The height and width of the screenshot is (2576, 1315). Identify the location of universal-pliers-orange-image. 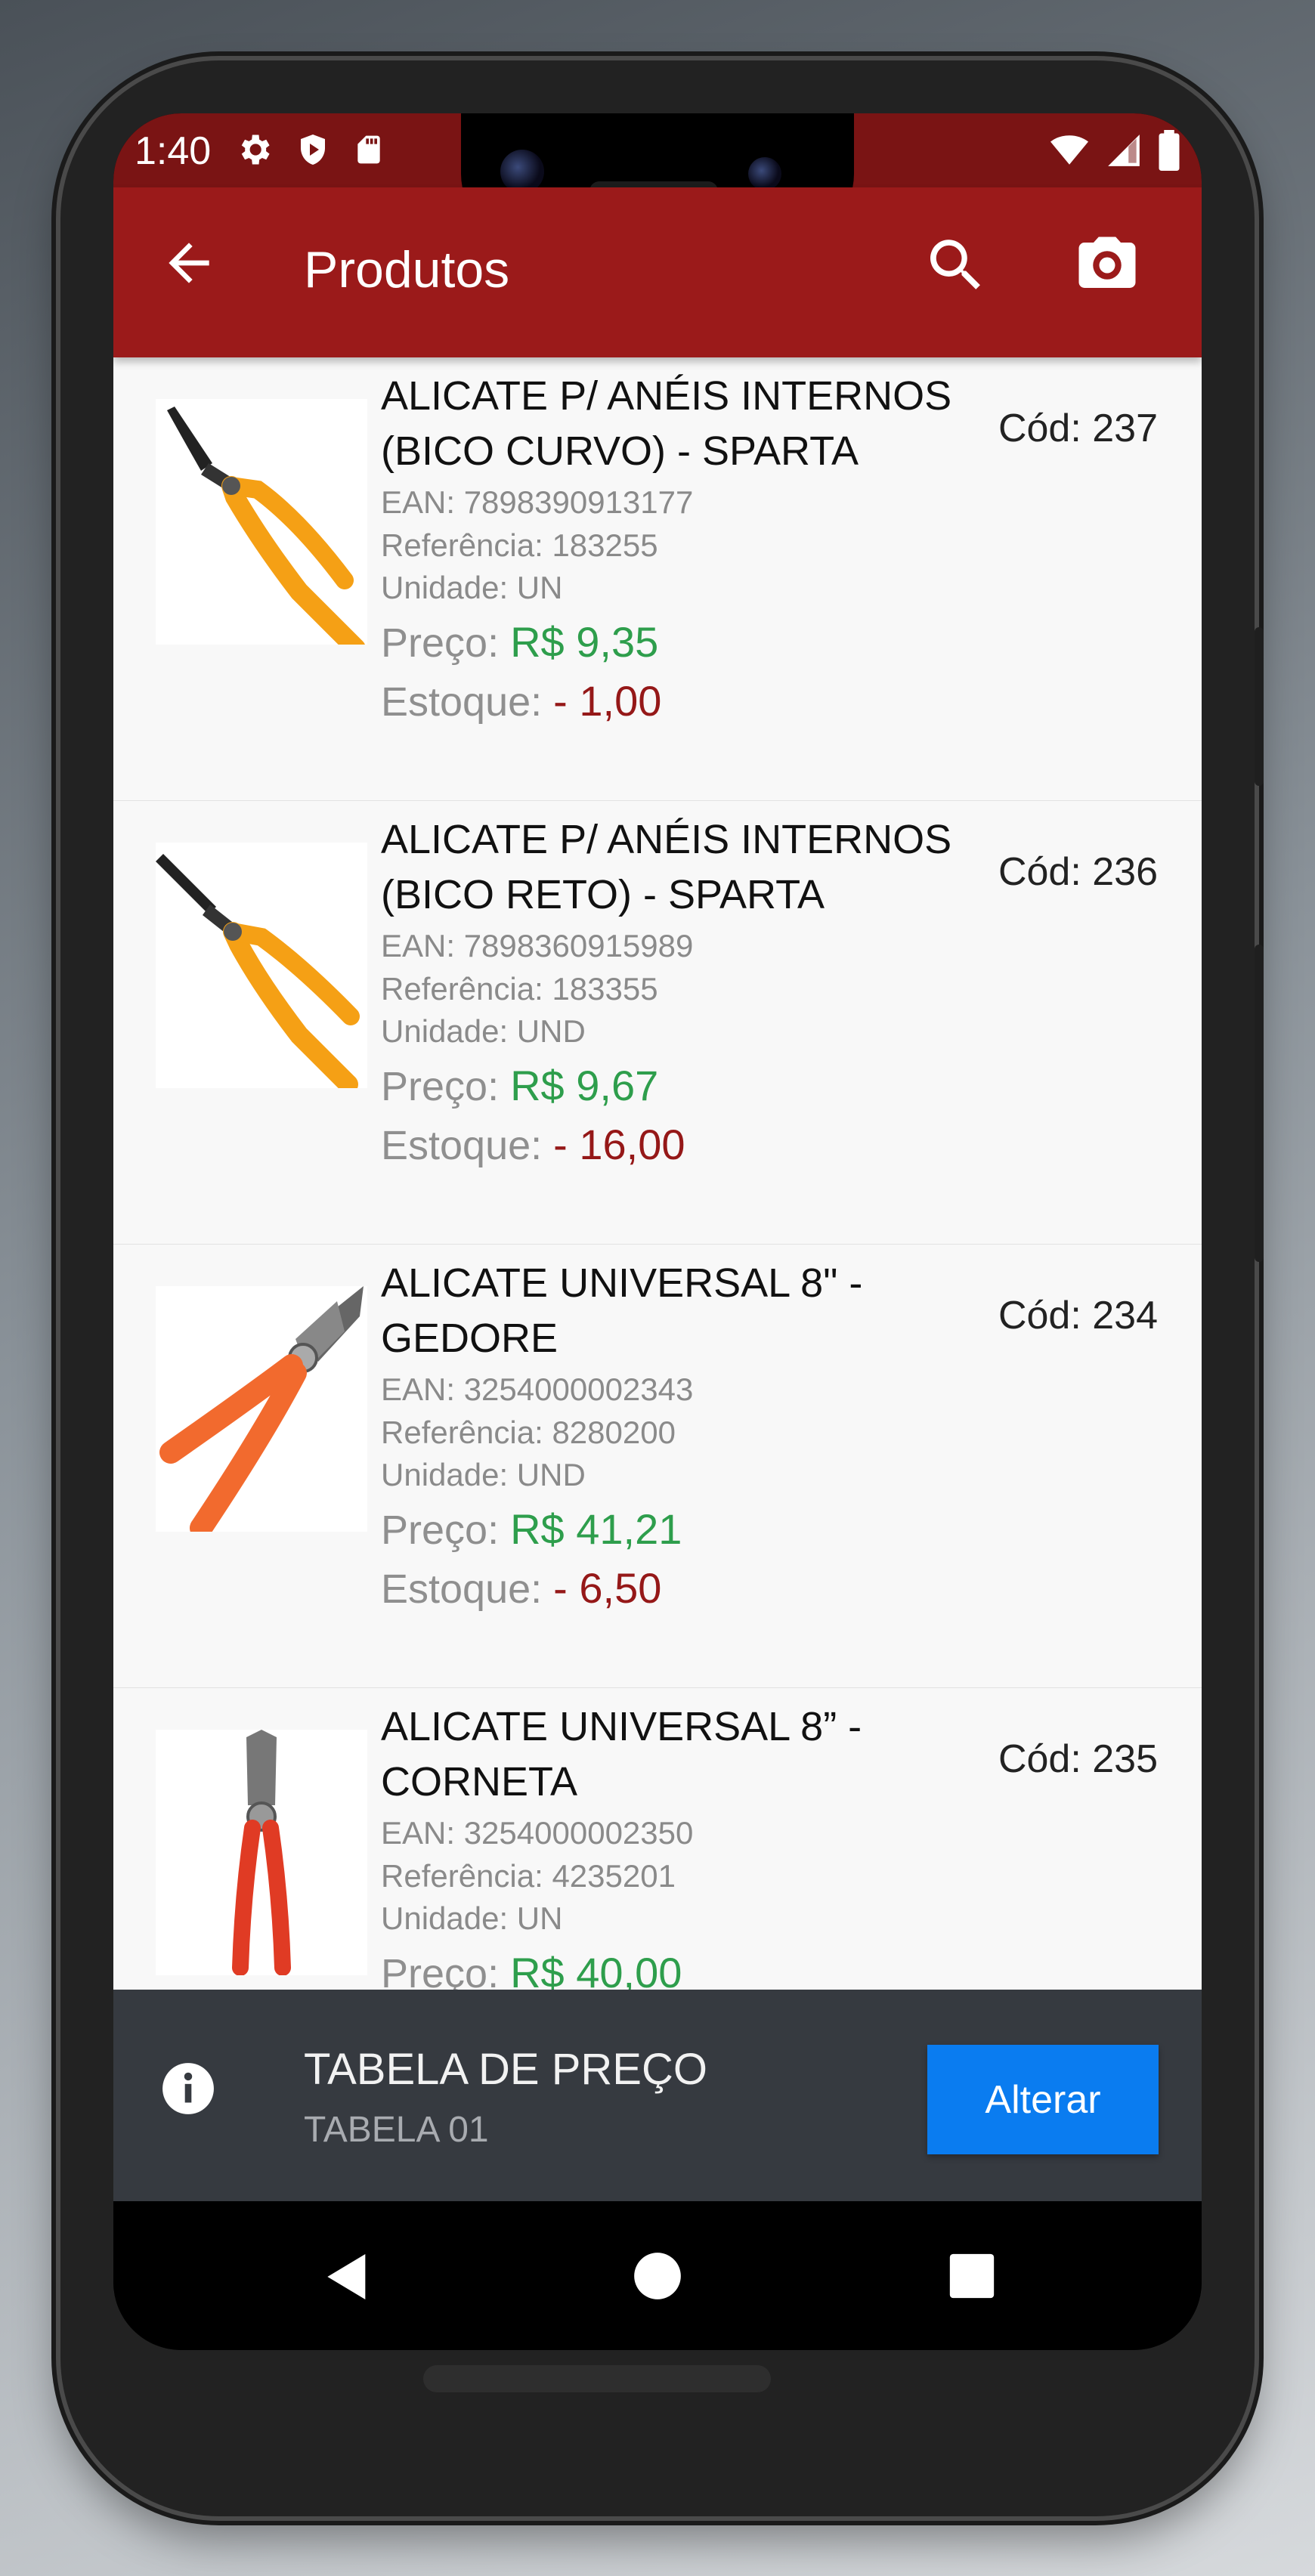
(261, 1412).